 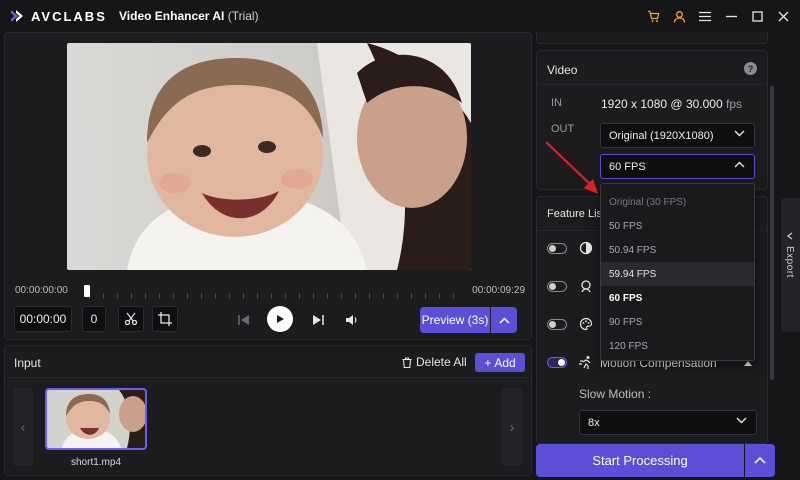 I want to click on output-fps-value: 60 FPS, so click(x=627, y=166).